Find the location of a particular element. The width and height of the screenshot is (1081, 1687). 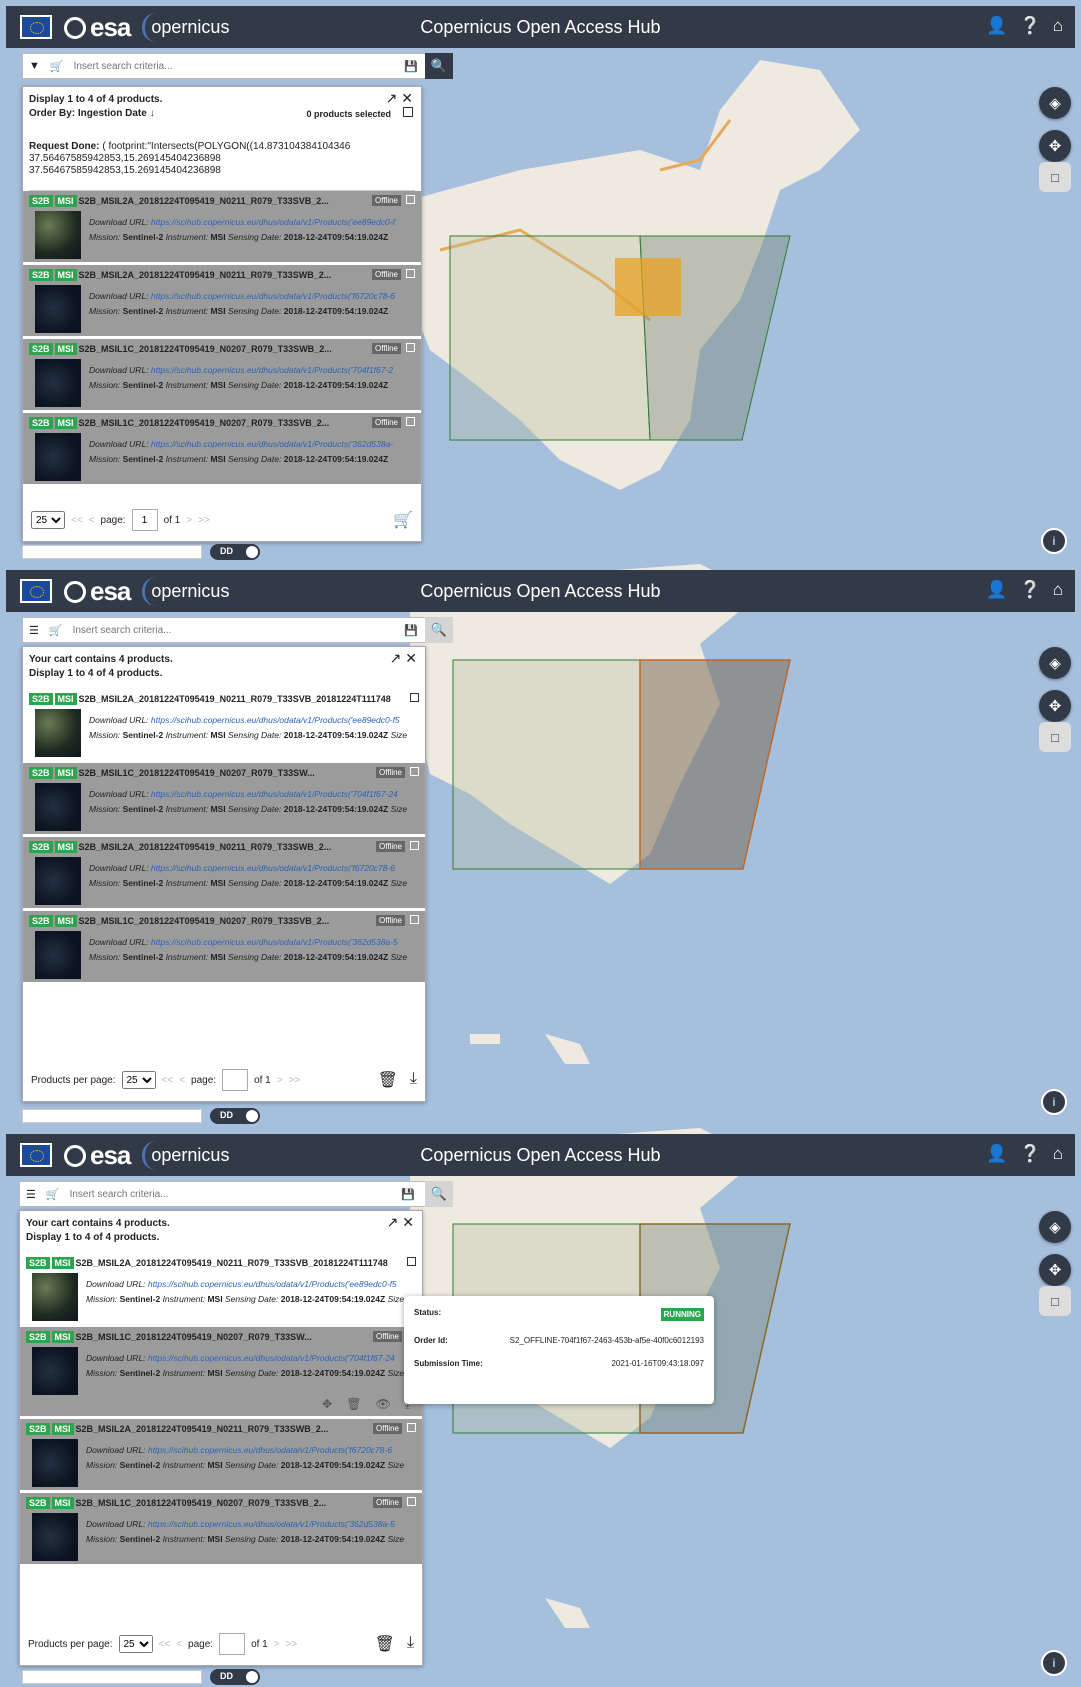

sort-desc-icon: ↓ is located at coordinates (152, 113).